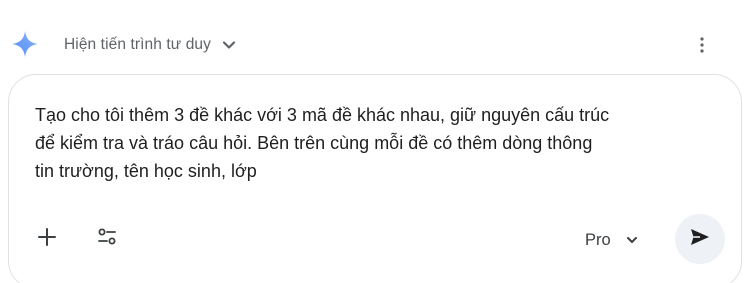 Image resolution: width=745 pixels, height=283 pixels. Describe the element at coordinates (702, 45) in the screenshot. I see `more-vertical-icon` at that location.